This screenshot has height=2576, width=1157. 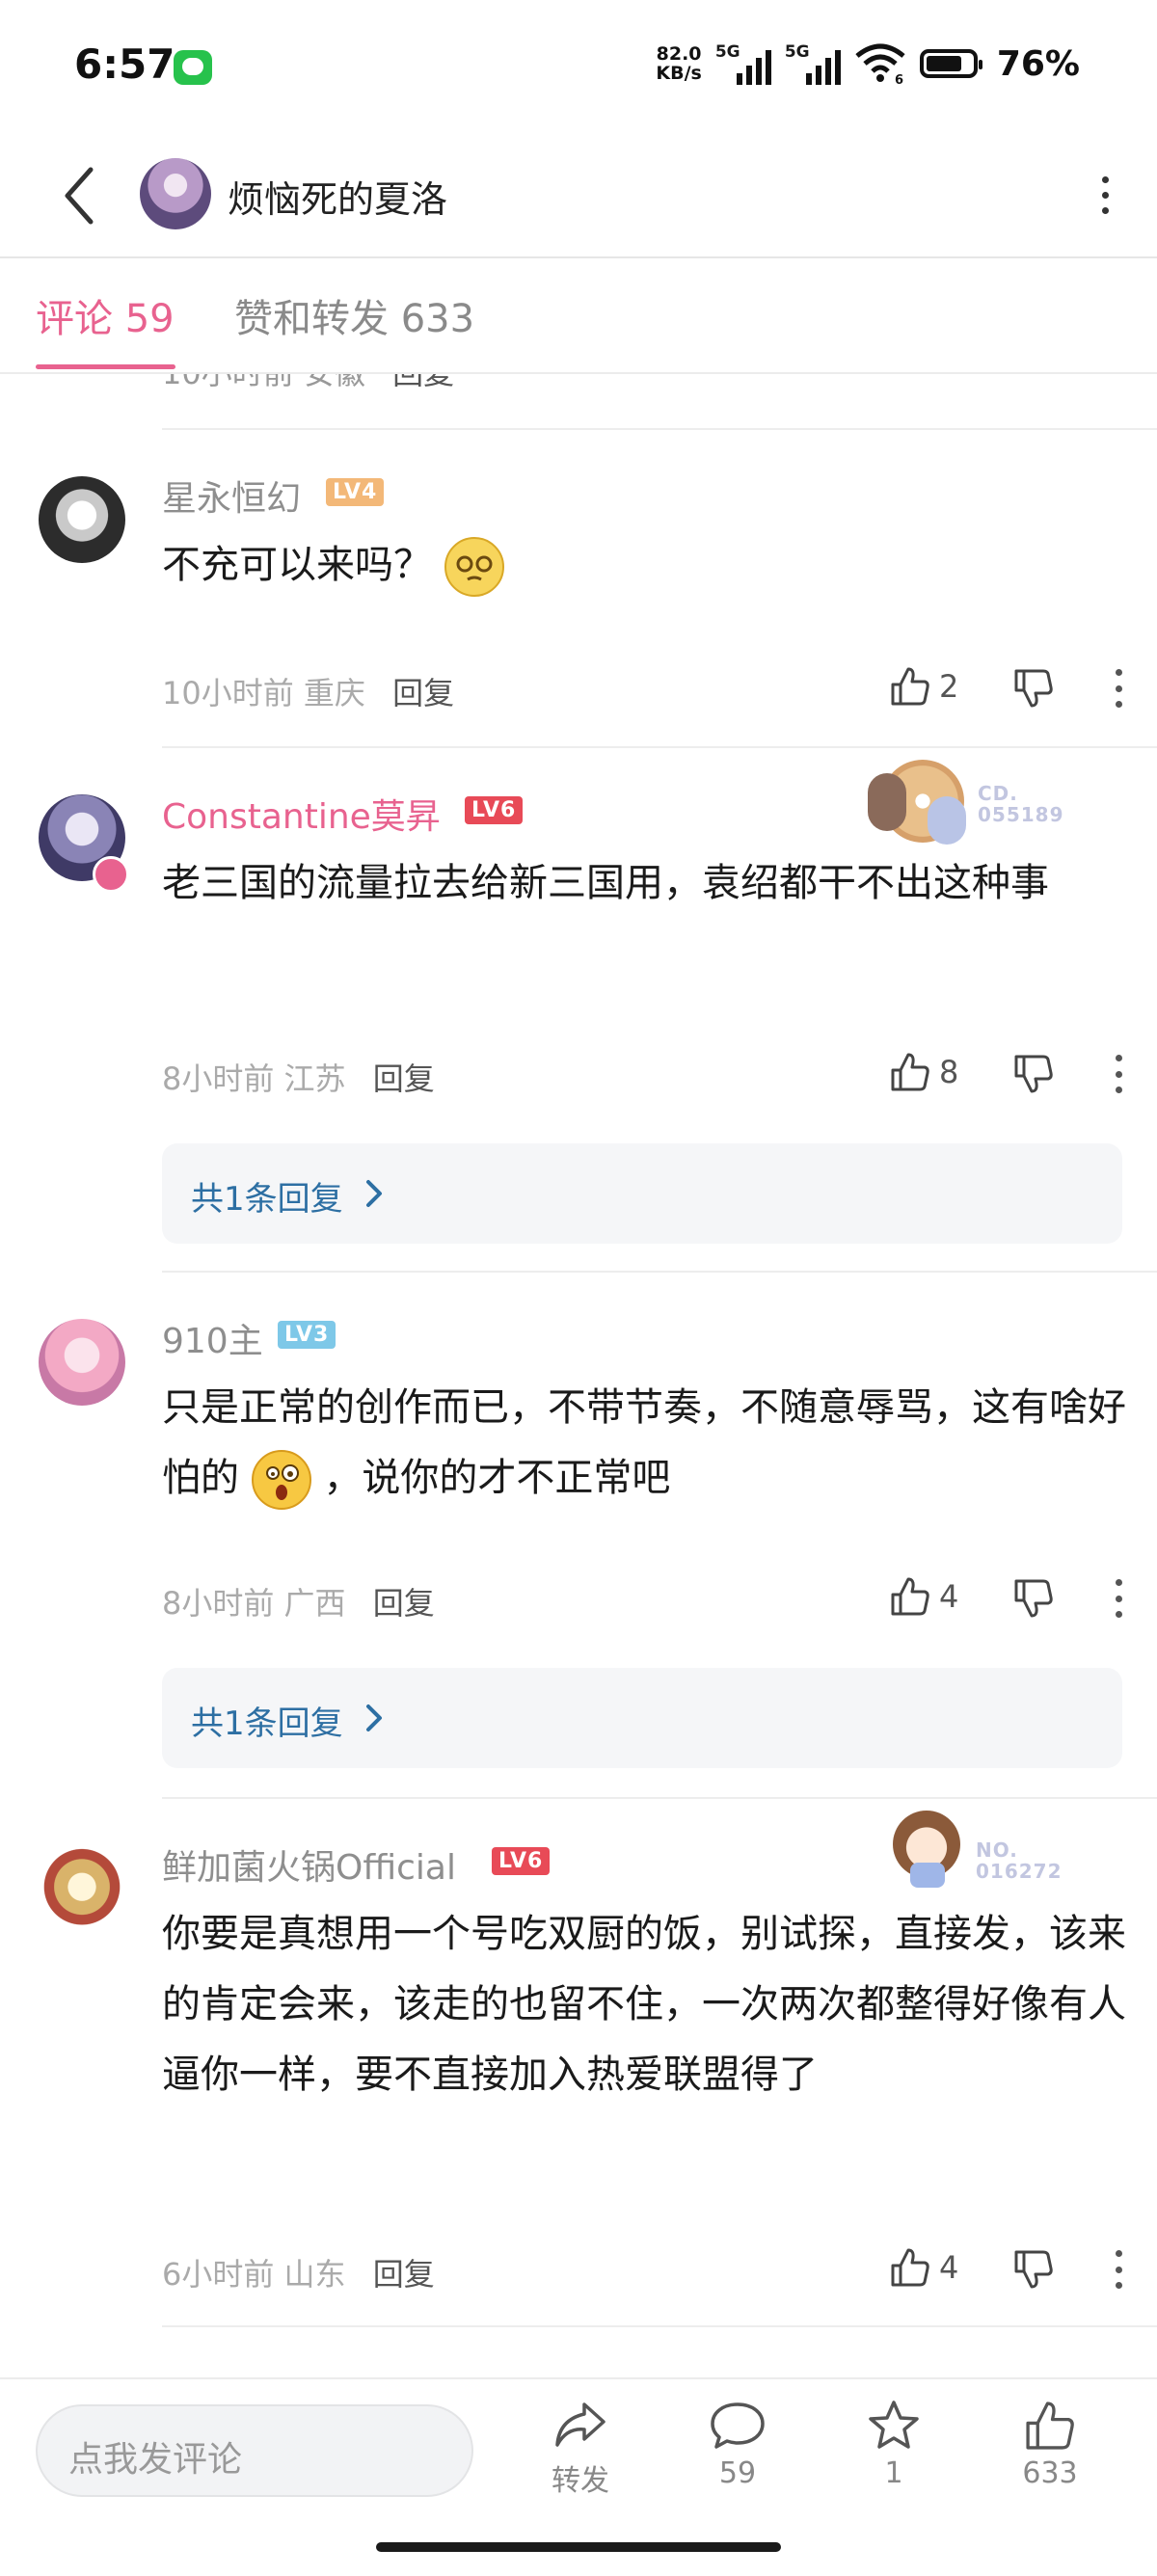 What do you see at coordinates (578, 2547) in the screenshot?
I see `home-indicator` at bounding box center [578, 2547].